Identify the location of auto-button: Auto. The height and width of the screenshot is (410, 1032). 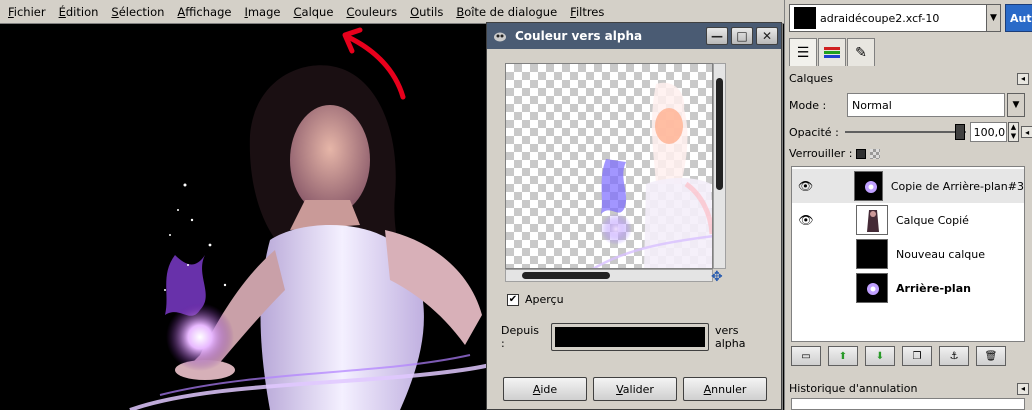
(1018, 18).